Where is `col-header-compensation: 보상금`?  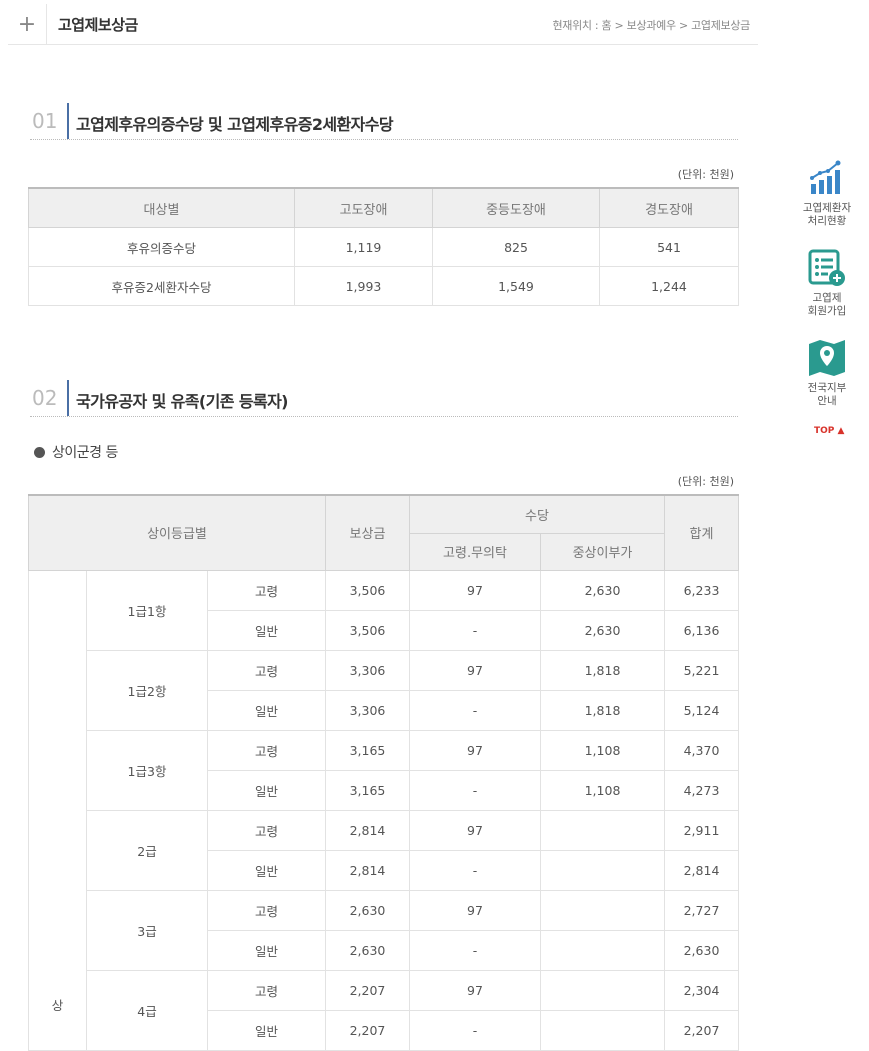 col-header-compensation: 보상금 is located at coordinates (367, 532).